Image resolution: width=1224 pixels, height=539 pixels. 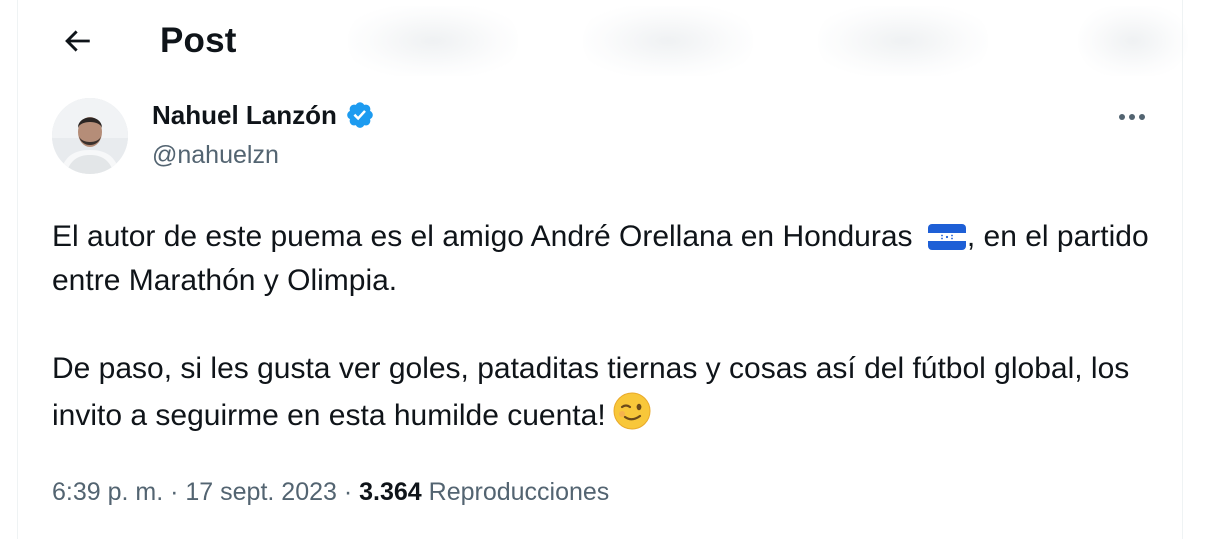 I want to click on honduras-flag-icon, so click(x=946, y=237).